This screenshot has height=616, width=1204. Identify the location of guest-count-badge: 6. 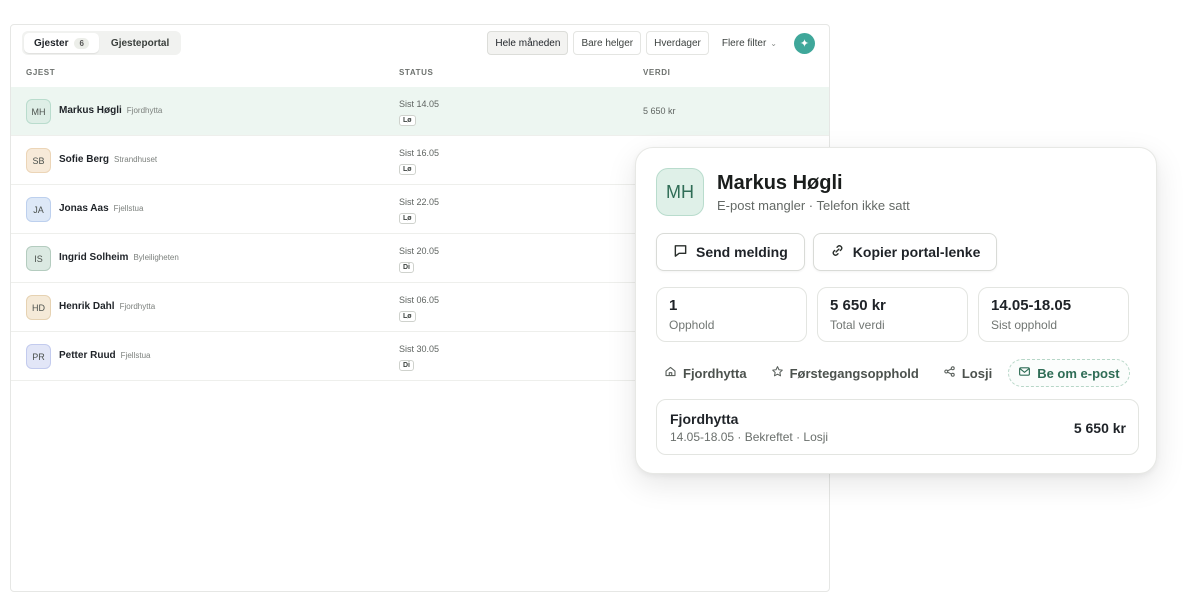
(81, 43).